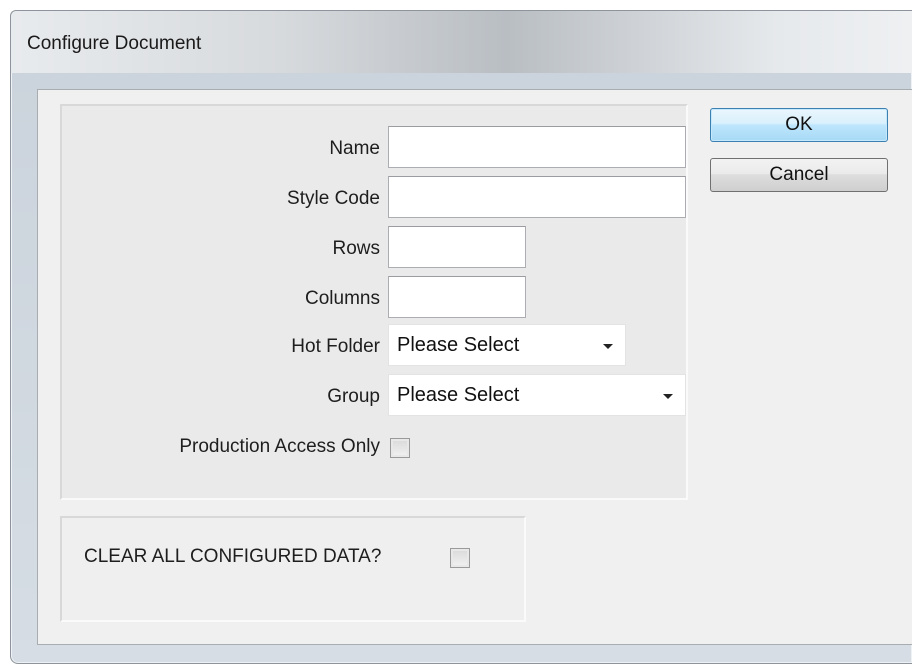 This screenshot has width=912, height=665. Describe the element at coordinates (400, 448) in the screenshot. I see `production-access-checkbox` at that location.